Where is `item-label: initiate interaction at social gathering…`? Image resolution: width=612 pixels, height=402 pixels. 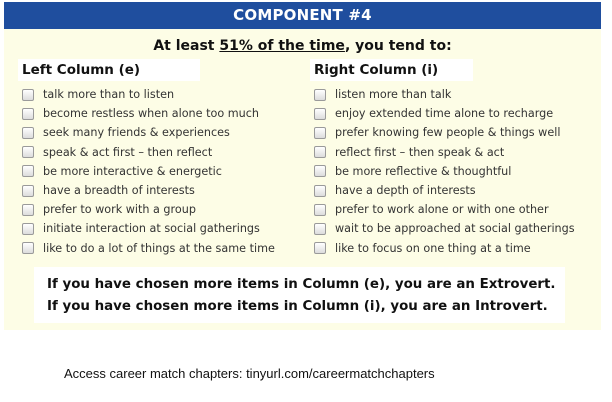
item-label: initiate interaction at social gathering… is located at coordinates (151, 229).